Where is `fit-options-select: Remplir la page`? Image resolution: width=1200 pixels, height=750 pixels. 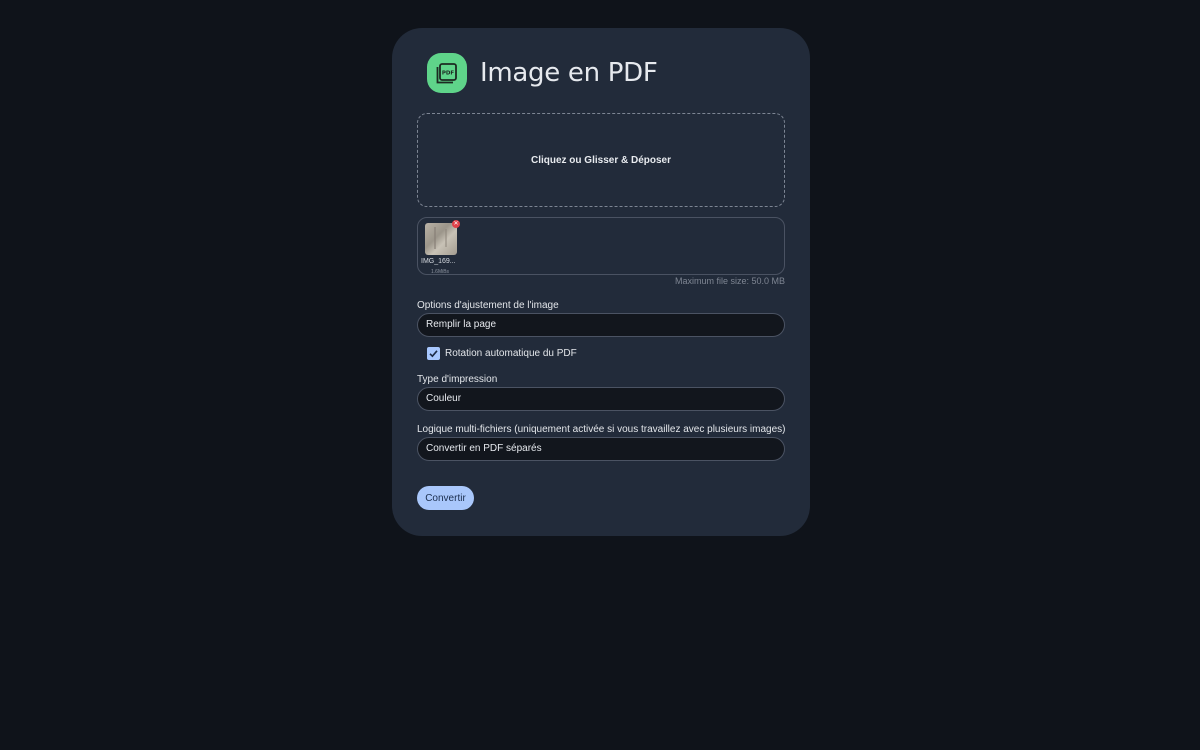
fit-options-select: Remplir la page is located at coordinates (601, 325).